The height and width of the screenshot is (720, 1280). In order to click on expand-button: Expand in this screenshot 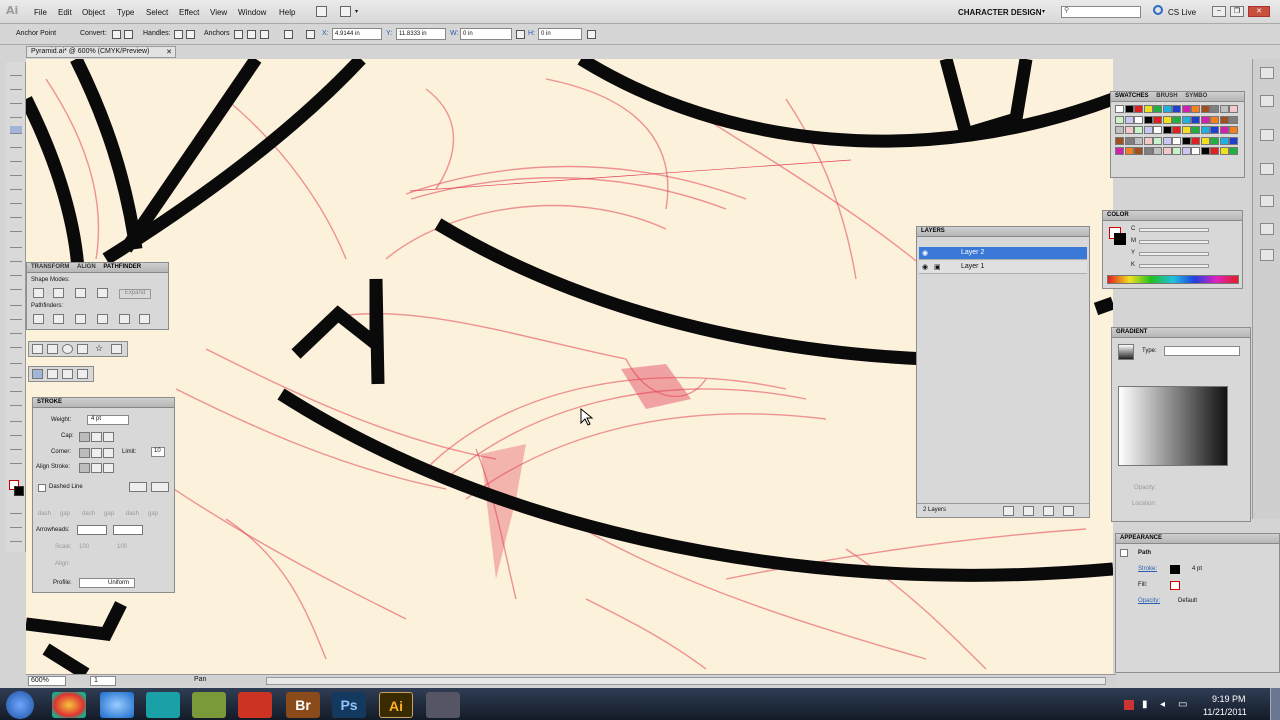, I will do `click(135, 294)`.